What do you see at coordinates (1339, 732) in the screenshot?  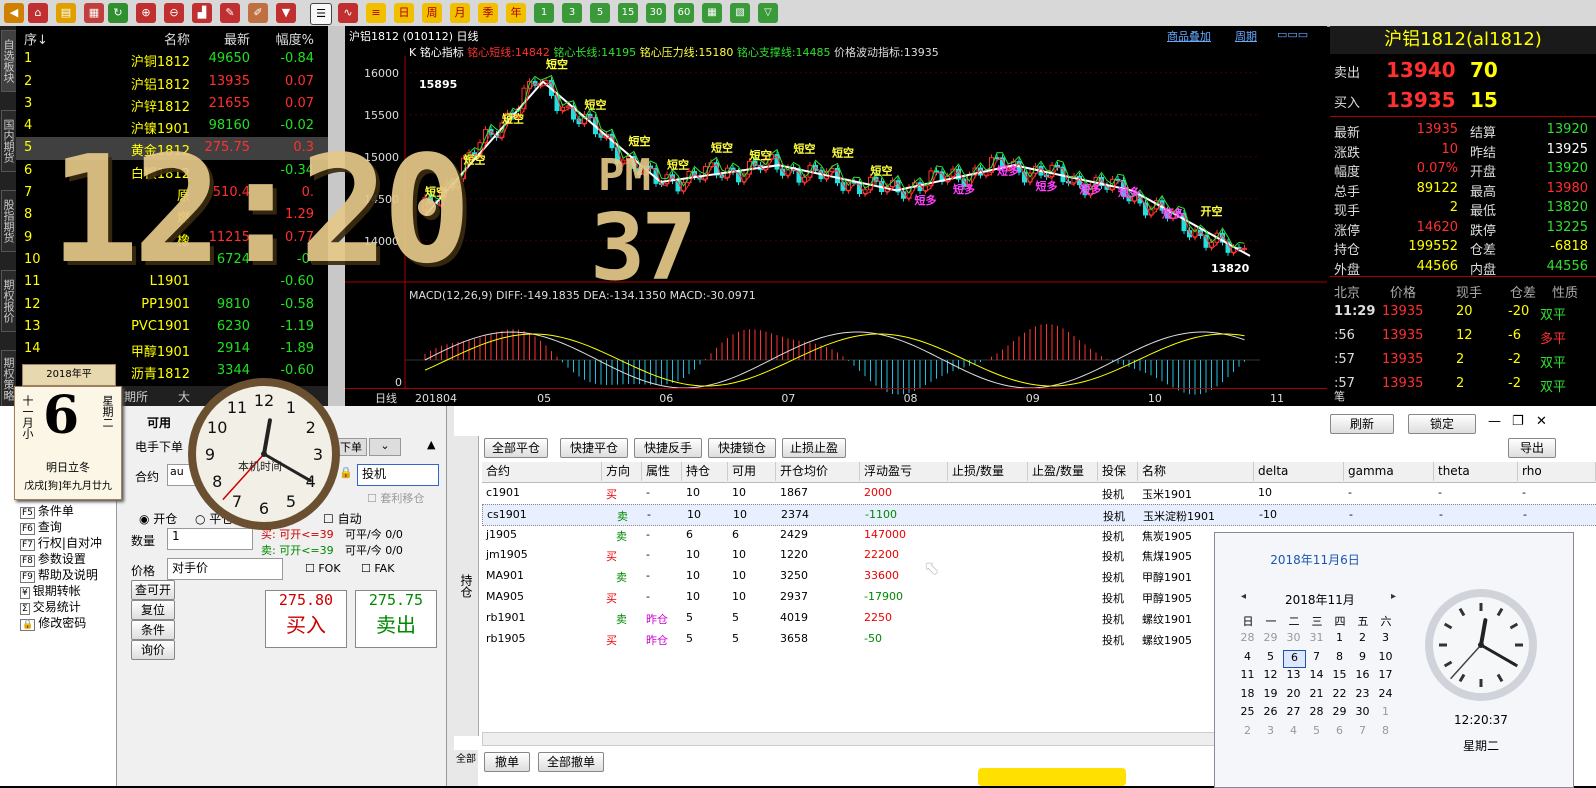 I see `calendar-day-cell: 6` at bounding box center [1339, 732].